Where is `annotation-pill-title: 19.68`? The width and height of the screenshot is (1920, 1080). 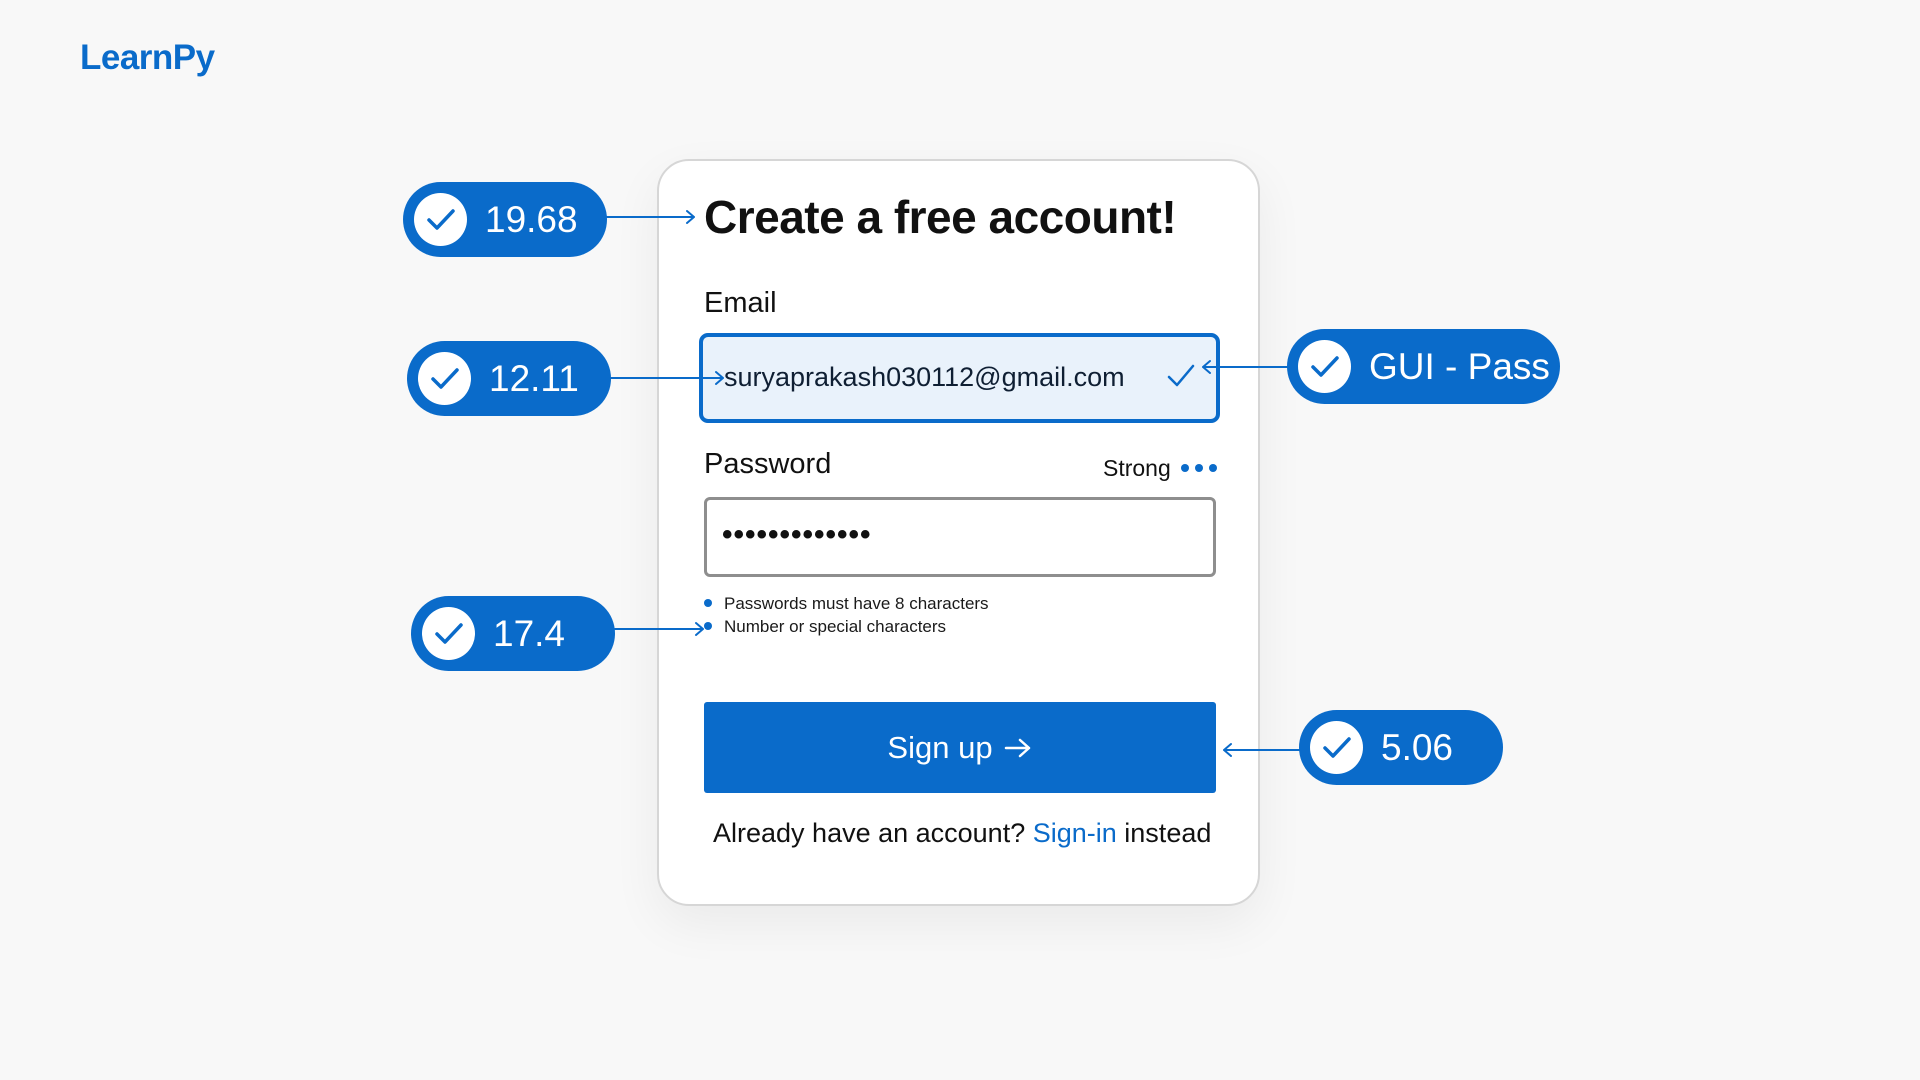 annotation-pill-title: 19.68 is located at coordinates (505, 219).